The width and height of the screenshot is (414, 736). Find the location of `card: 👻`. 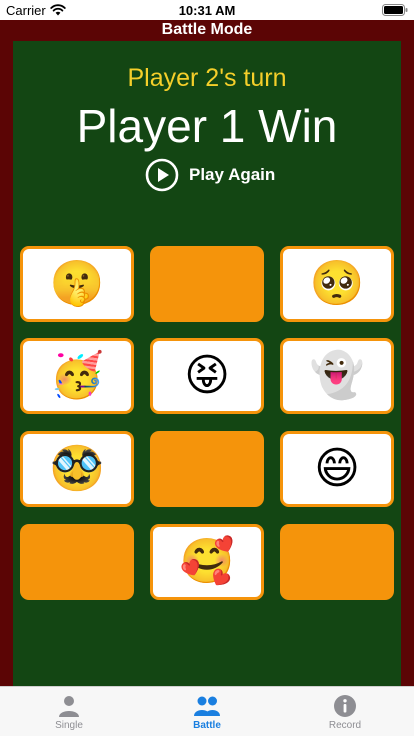

card: 👻 is located at coordinates (337, 376).